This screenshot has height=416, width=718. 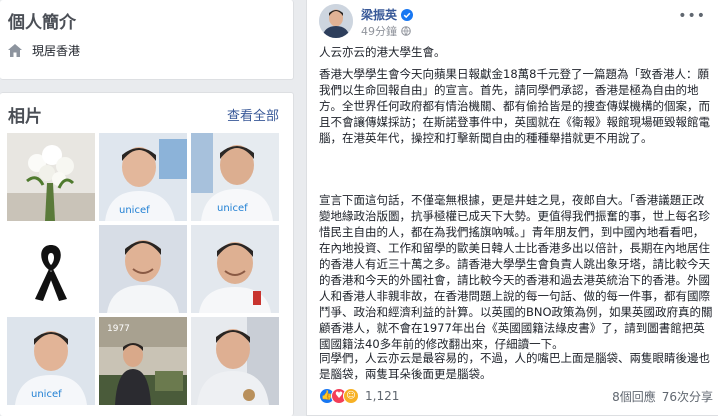 I want to click on author-name: 梁振英, so click(x=379, y=14).